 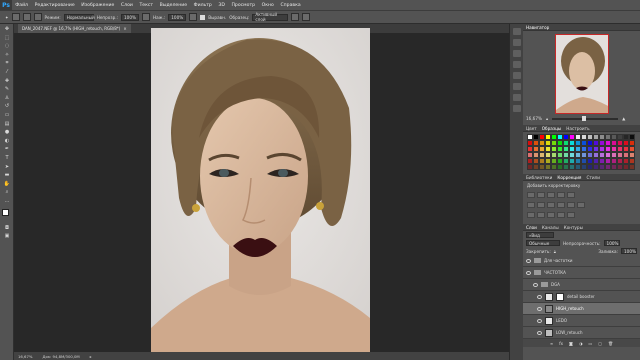 I want to click on pressure-size-toggle, so click(x=306, y=17).